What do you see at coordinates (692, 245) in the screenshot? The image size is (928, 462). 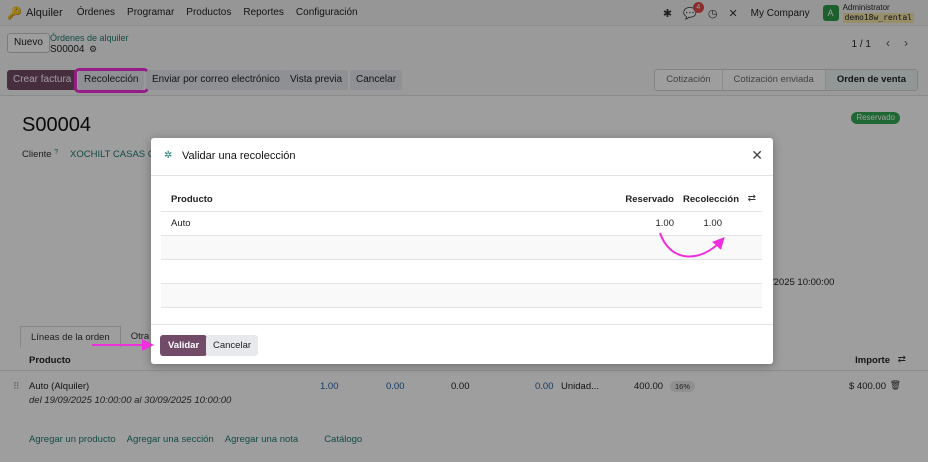 I see `arrow-to-pickup-quantity` at bounding box center [692, 245].